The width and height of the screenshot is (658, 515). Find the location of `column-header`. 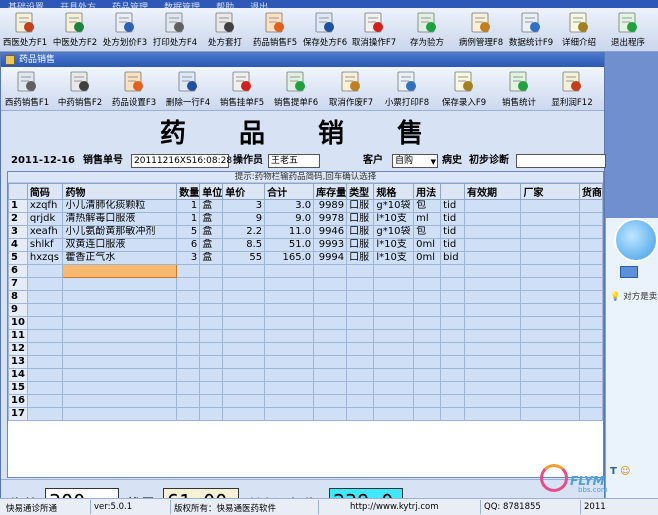

column-header is located at coordinates (453, 191).